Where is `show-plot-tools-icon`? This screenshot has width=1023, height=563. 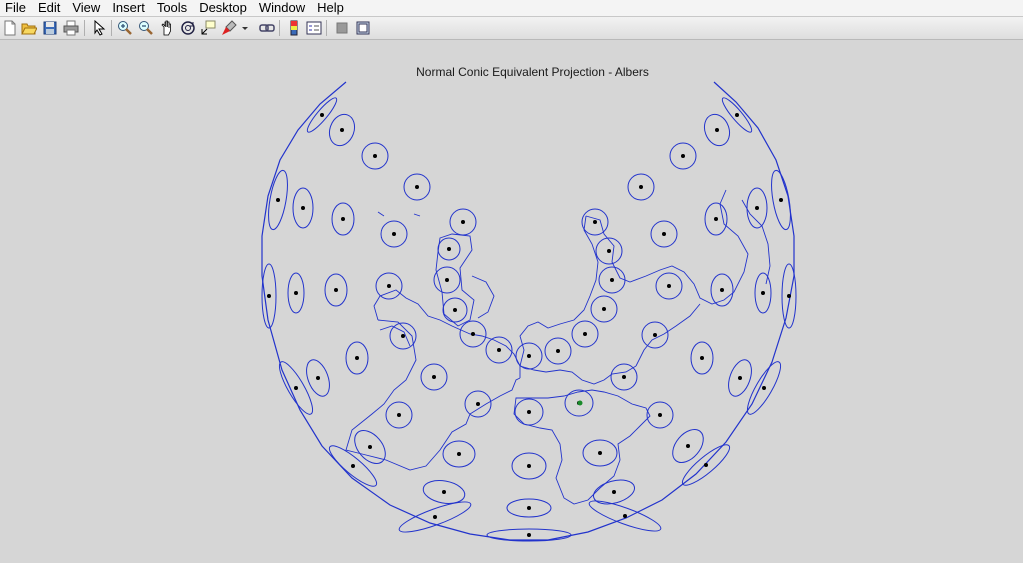
show-plot-tools-icon is located at coordinates (363, 28).